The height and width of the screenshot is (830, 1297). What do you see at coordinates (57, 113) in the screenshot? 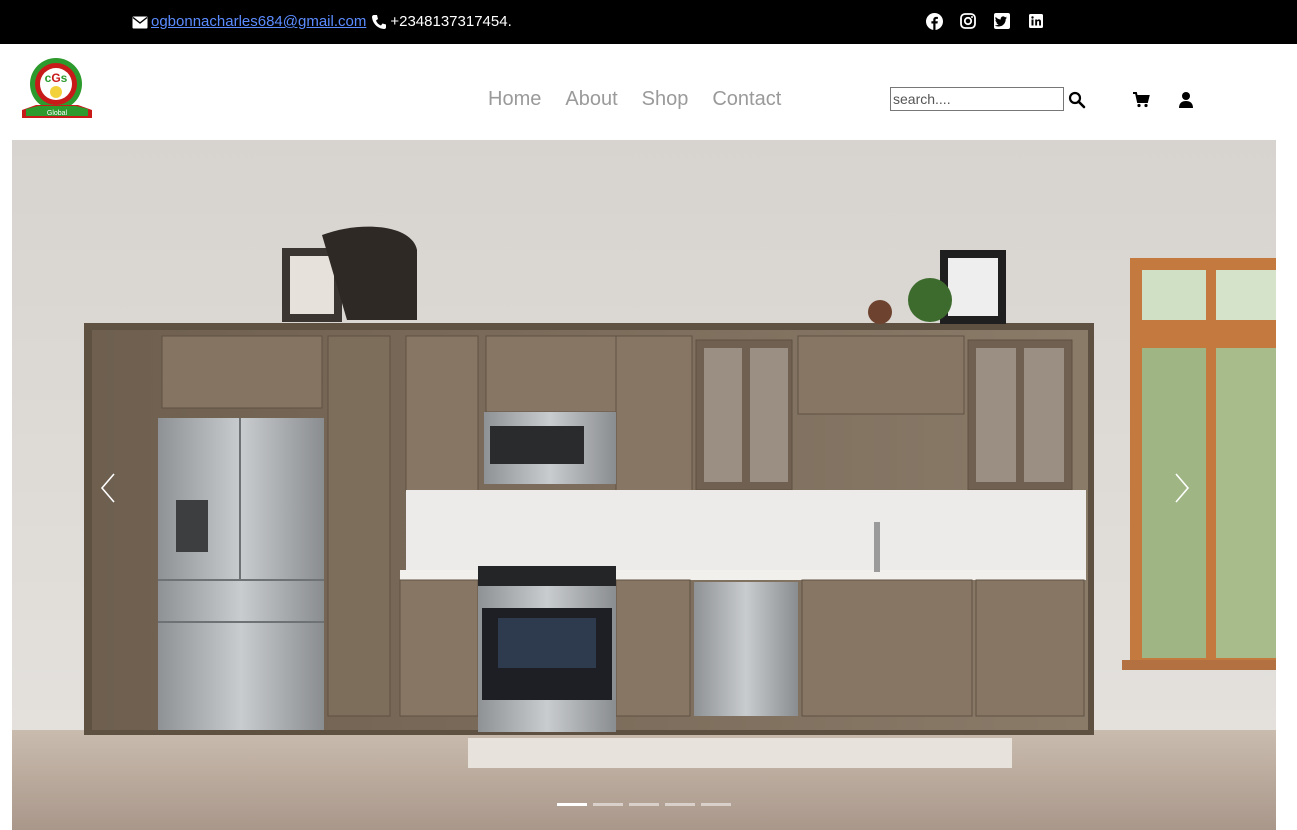
I see `logo-banner-text: Global` at bounding box center [57, 113].